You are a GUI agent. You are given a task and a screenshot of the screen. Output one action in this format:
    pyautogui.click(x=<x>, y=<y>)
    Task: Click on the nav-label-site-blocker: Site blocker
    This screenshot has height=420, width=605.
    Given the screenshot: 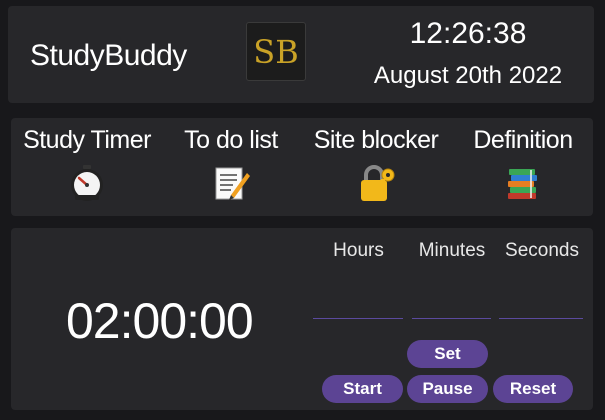 What is the action you would take?
    pyautogui.click(x=376, y=140)
    